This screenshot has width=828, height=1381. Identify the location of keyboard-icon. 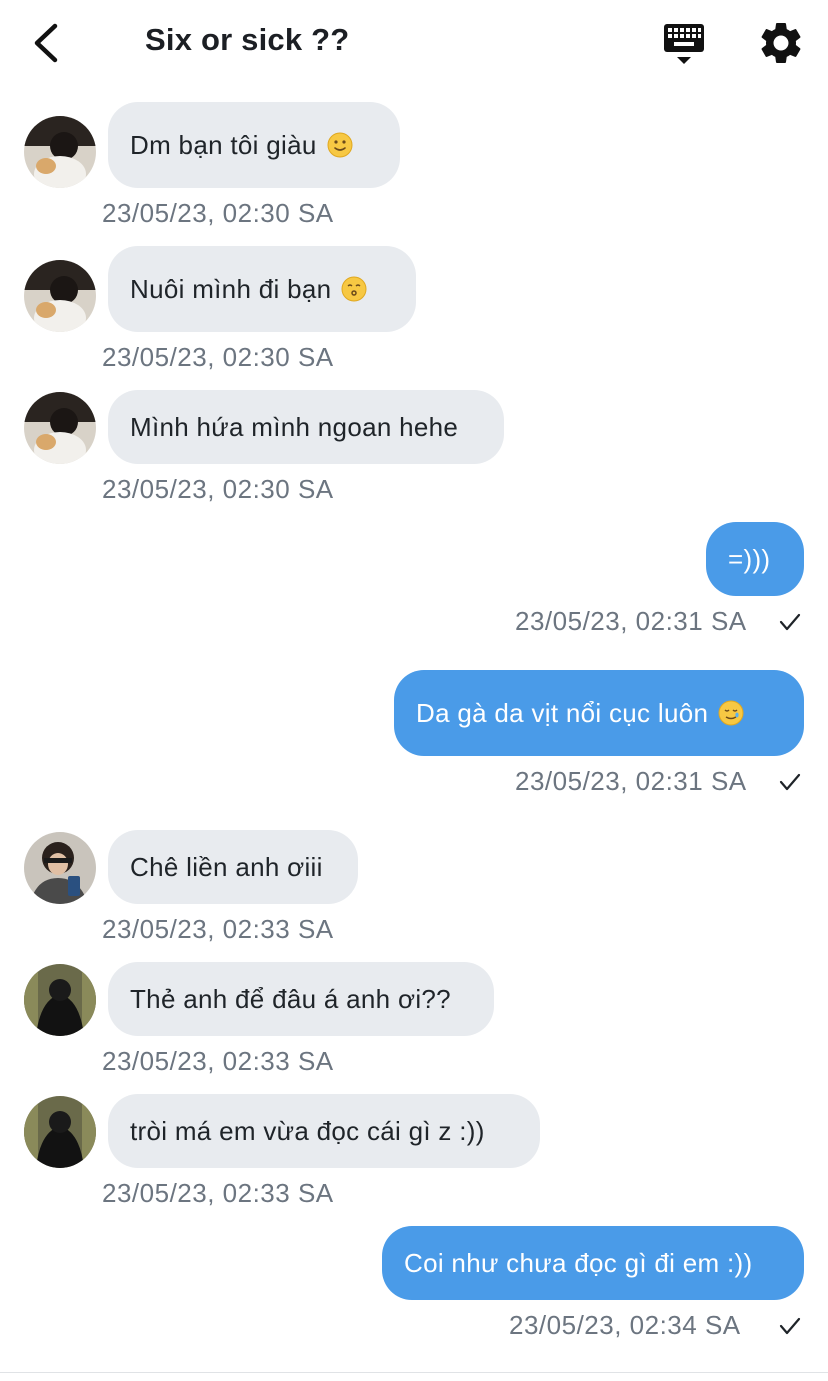
(684, 44).